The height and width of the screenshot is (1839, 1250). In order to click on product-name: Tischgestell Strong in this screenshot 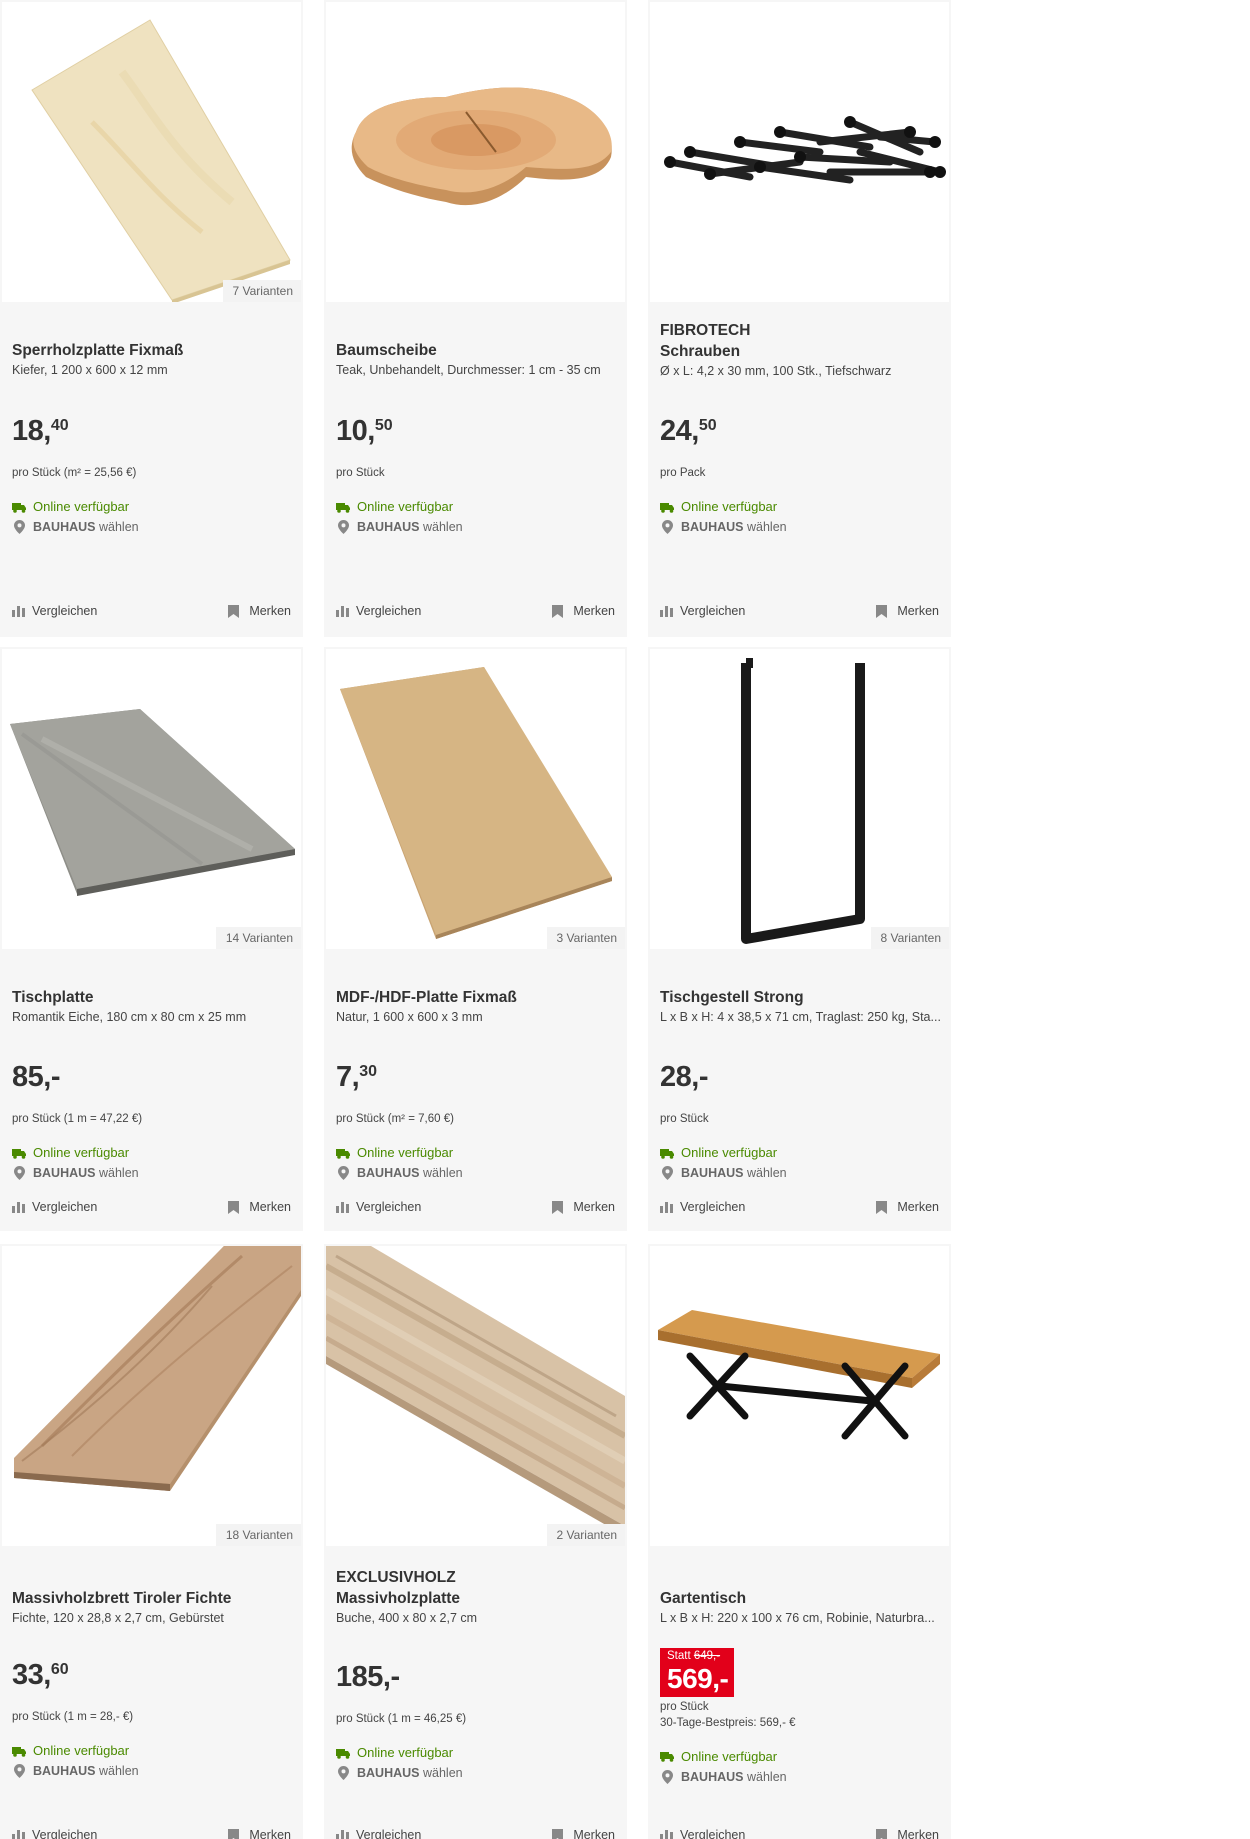, I will do `click(799, 997)`.